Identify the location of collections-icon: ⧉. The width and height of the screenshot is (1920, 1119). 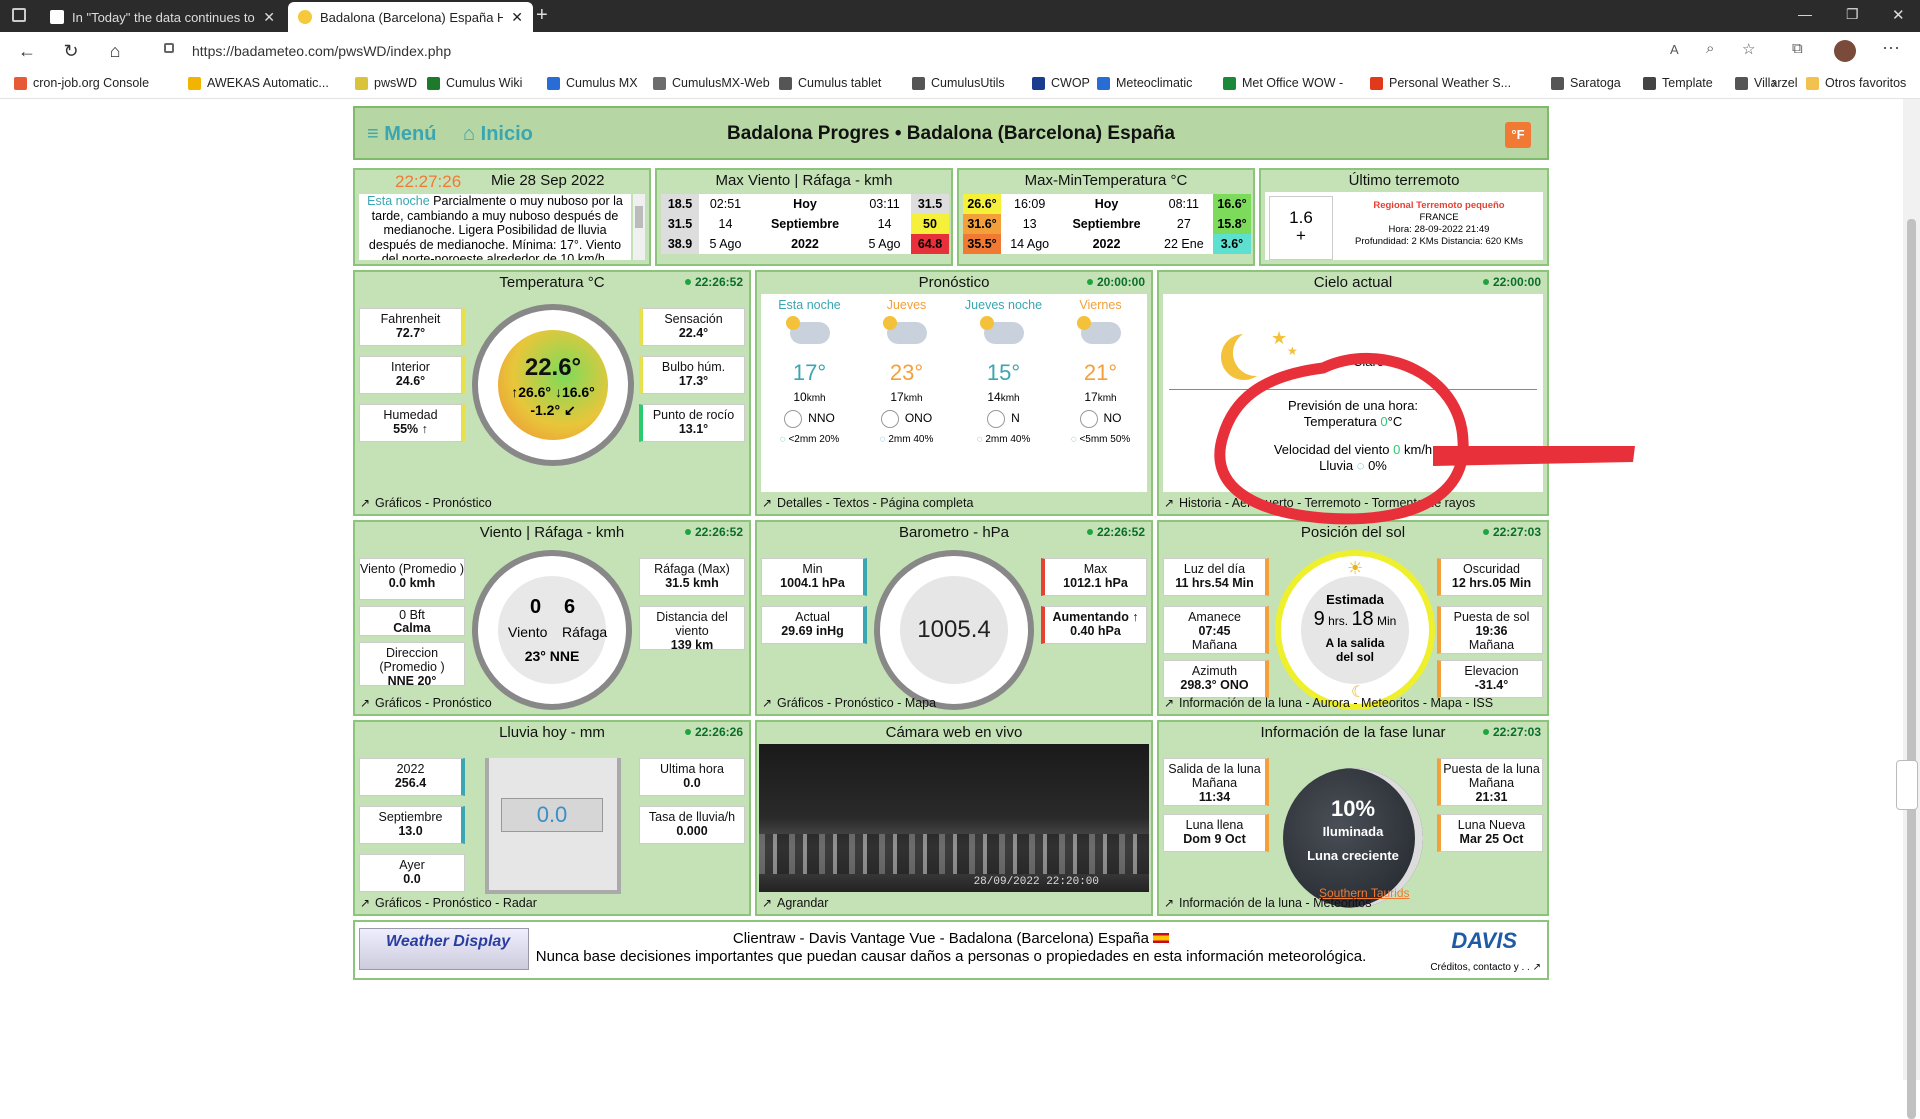
(1797, 48).